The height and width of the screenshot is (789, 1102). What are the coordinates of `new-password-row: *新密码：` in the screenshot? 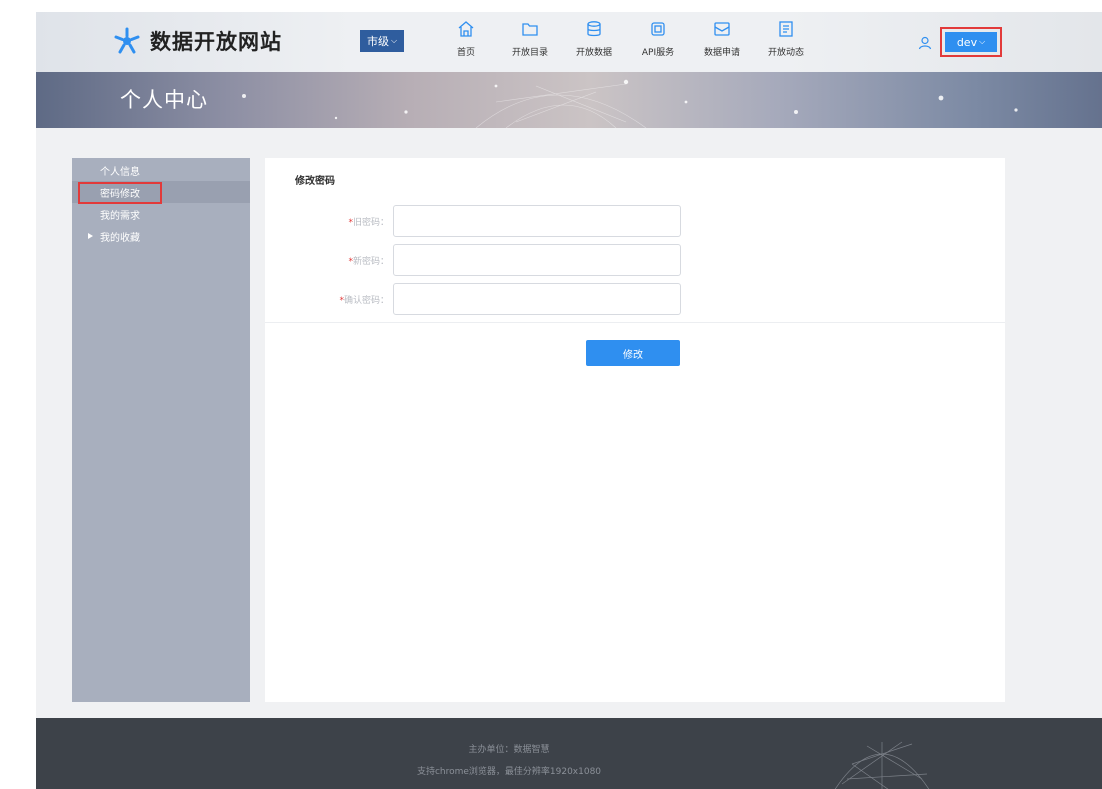 It's located at (473, 260).